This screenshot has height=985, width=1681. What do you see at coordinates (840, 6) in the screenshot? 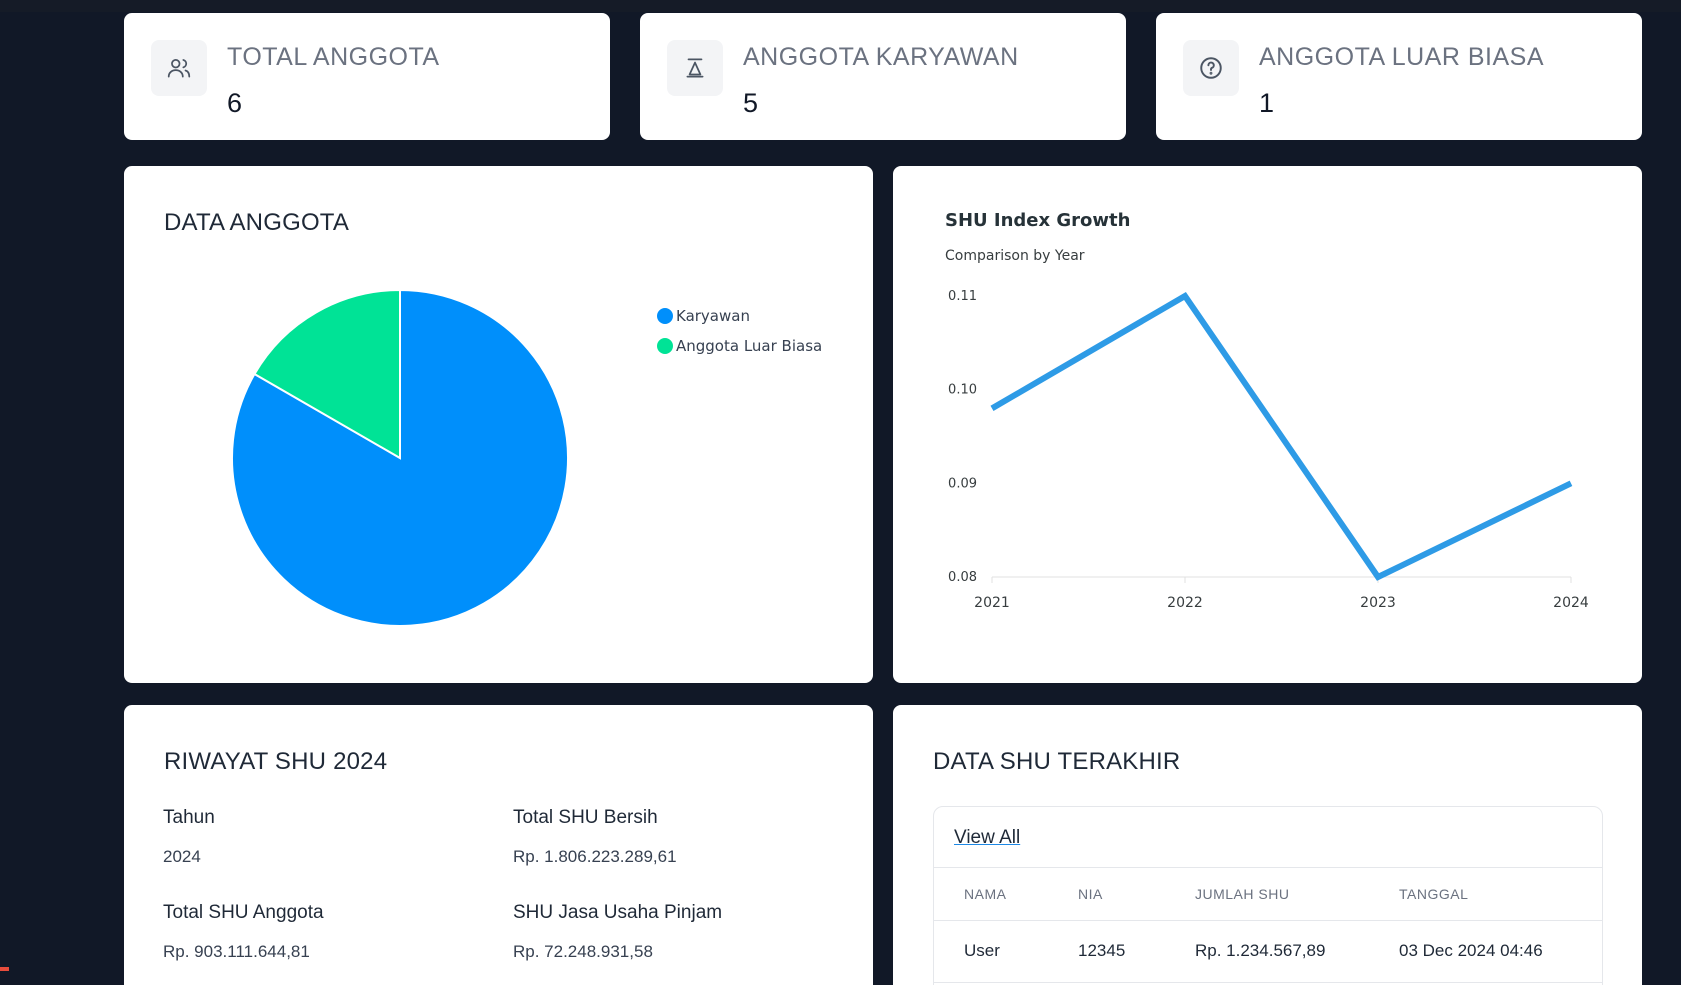
I see `top-bar` at bounding box center [840, 6].